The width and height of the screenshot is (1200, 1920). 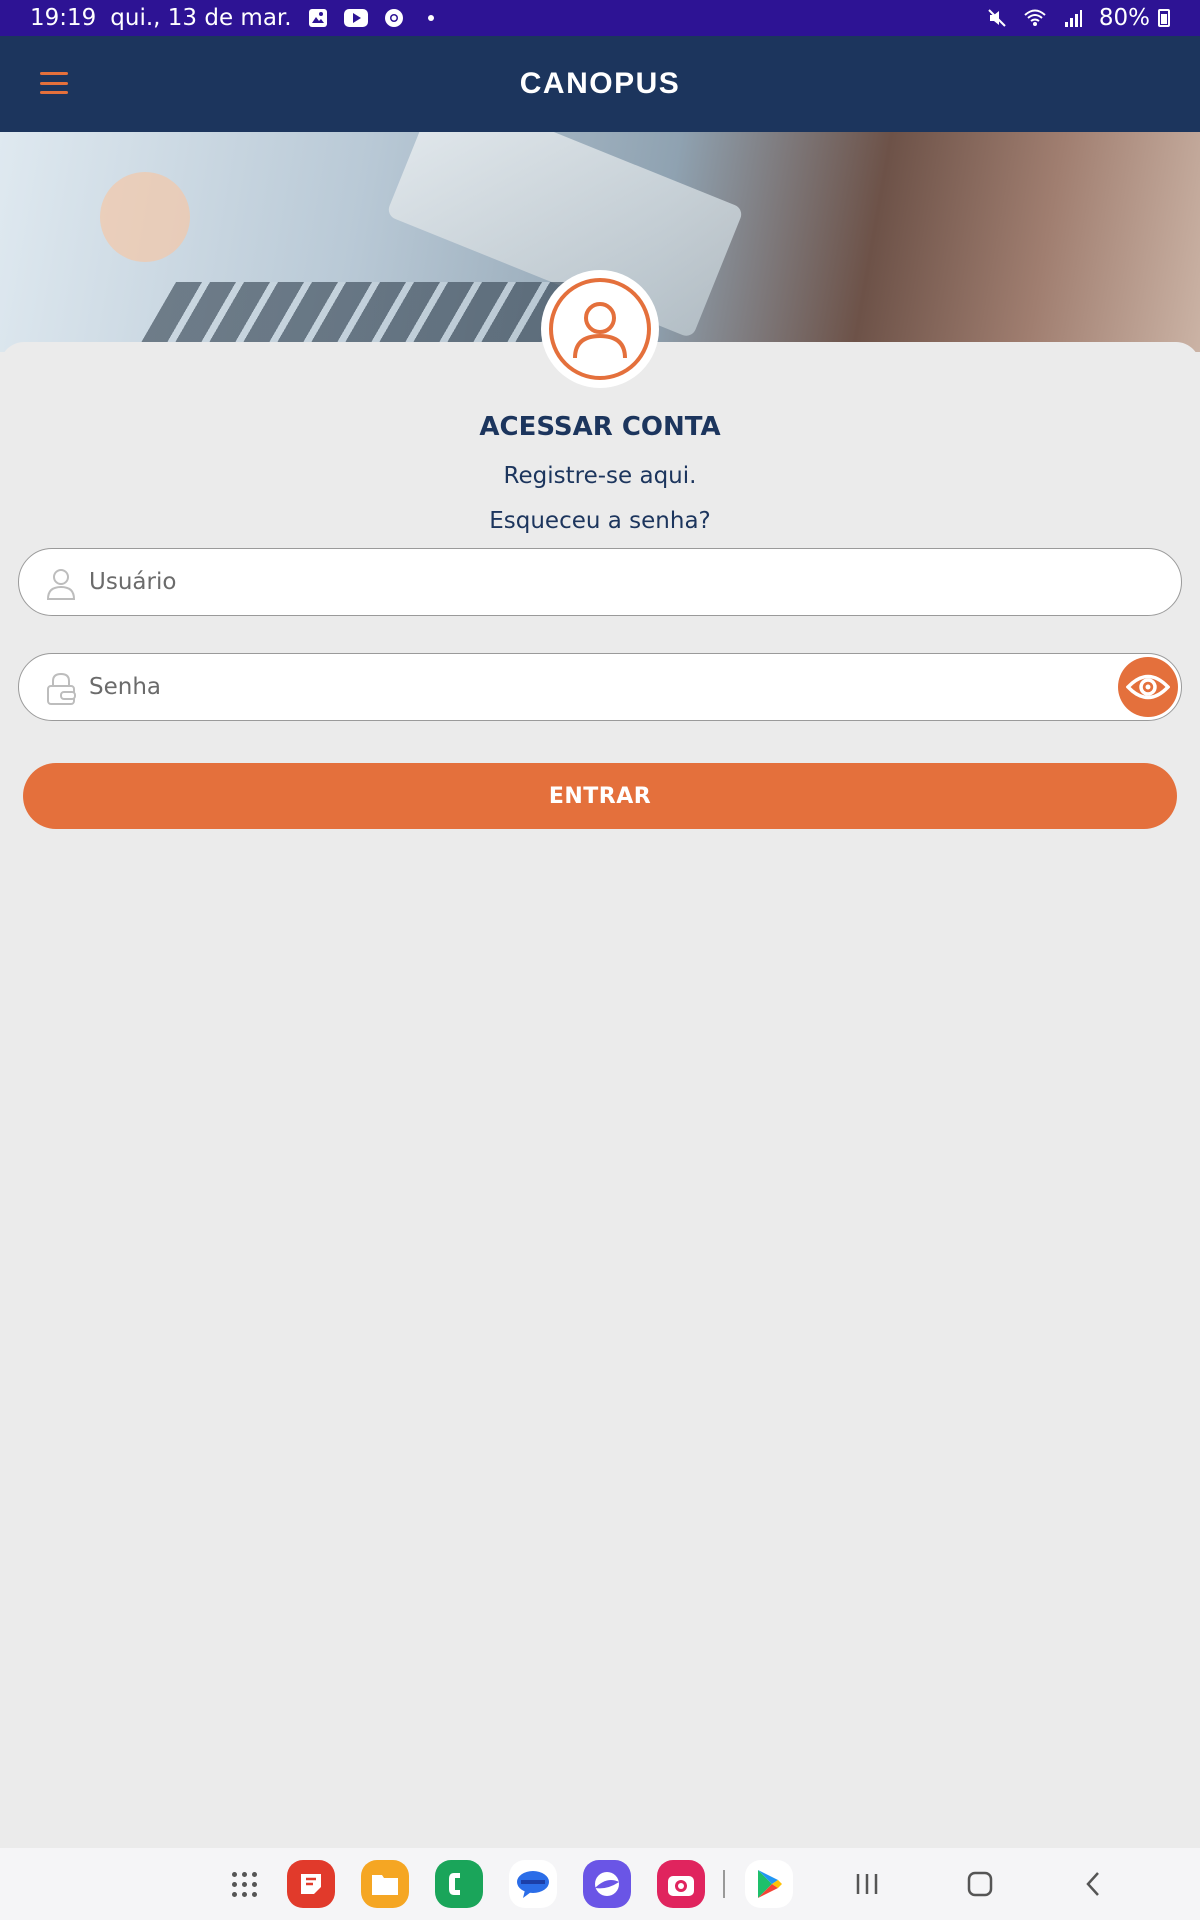 I want to click on signal-icon, so click(x=1073, y=18).